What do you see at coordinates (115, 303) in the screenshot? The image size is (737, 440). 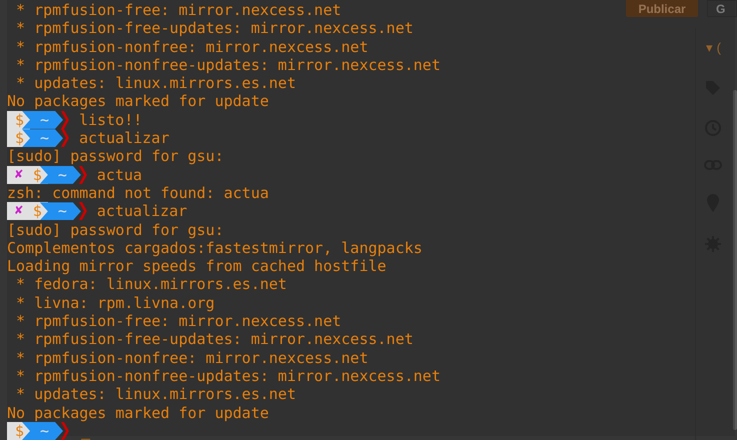 I see `terminal-output-line: * livna: rpm.livna.org` at bounding box center [115, 303].